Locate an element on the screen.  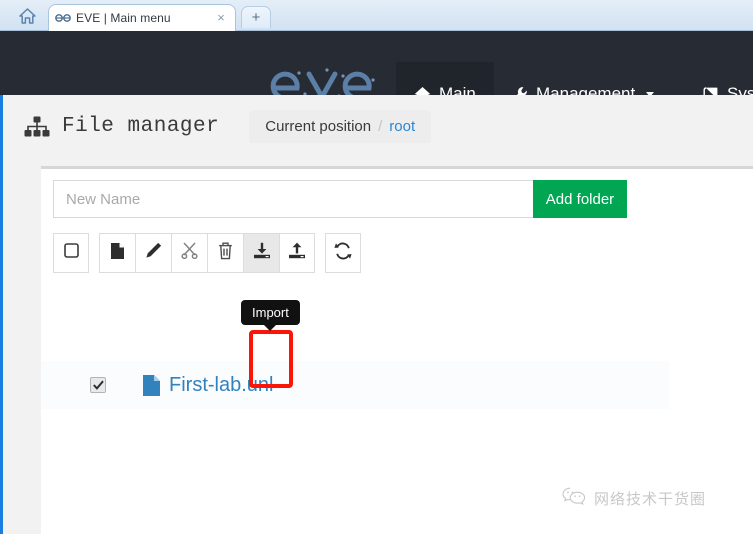
home-button is located at coordinates (27, 16).